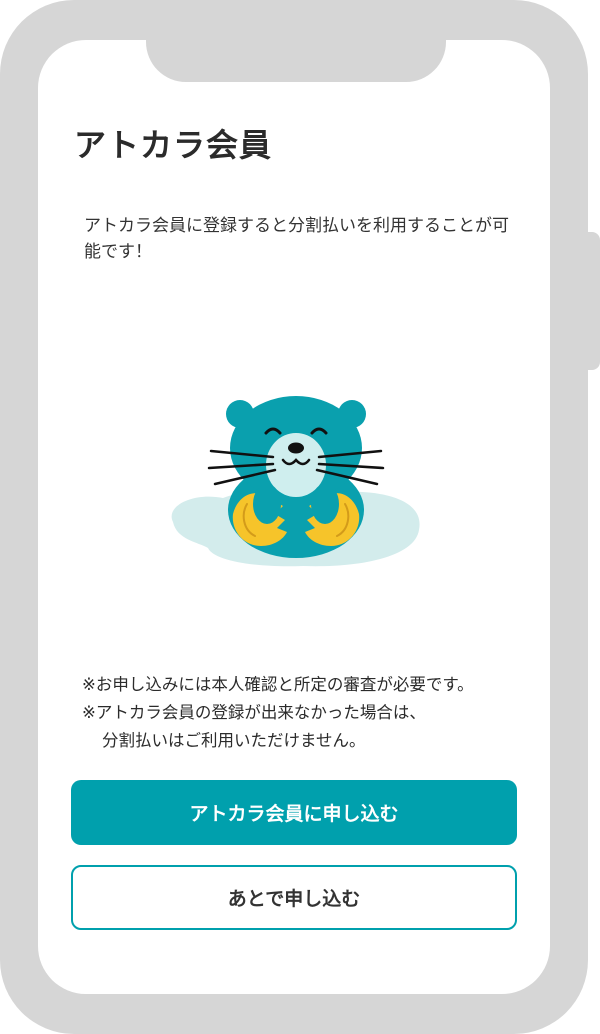 Image resolution: width=600 pixels, height=1034 pixels. What do you see at coordinates (593, 301) in the screenshot?
I see `phone-side-button` at bounding box center [593, 301].